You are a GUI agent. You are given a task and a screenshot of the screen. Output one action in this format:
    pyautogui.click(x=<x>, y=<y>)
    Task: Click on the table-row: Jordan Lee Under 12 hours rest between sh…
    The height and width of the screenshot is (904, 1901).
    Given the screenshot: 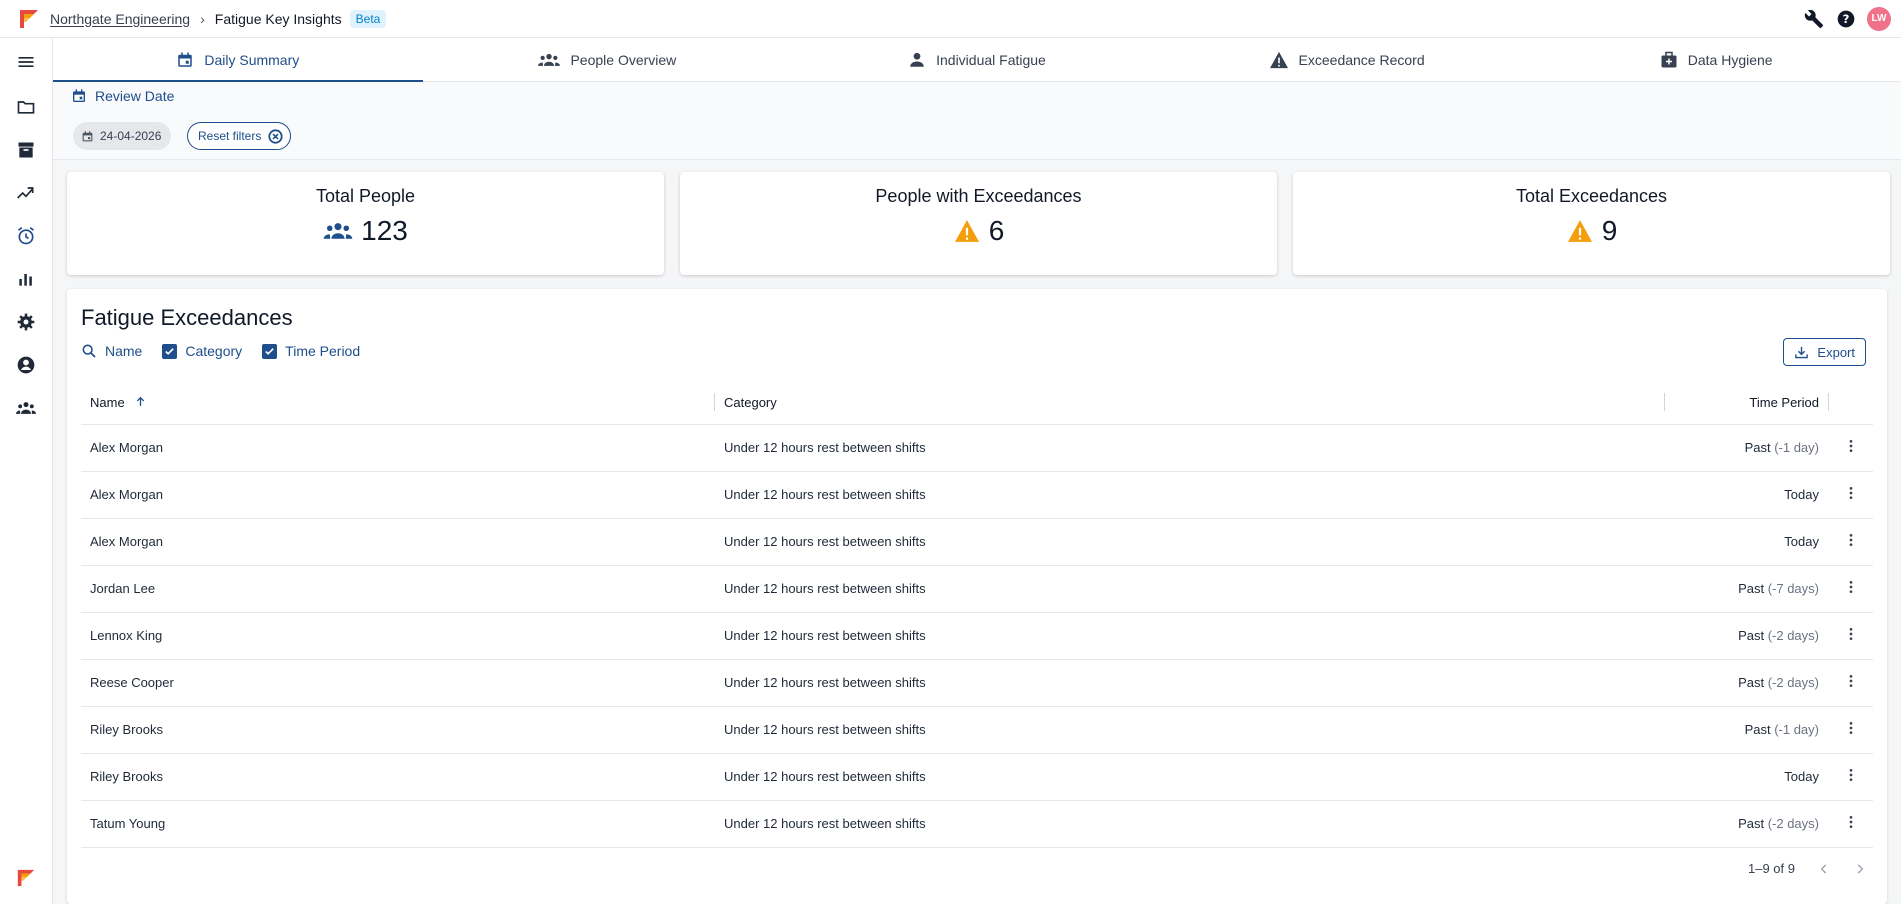 What is the action you would take?
    pyautogui.click(x=977, y=589)
    